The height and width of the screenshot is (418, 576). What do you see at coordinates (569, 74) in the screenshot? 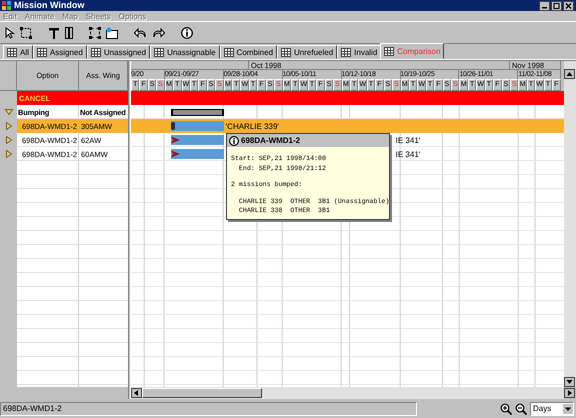
I see `scroll-up-icon` at bounding box center [569, 74].